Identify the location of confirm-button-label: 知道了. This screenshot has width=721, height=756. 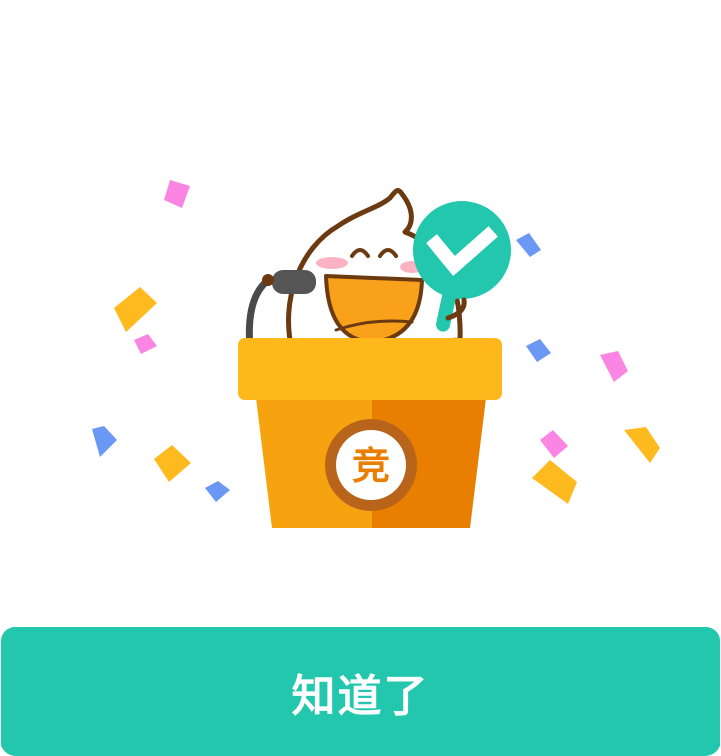
(360, 696).